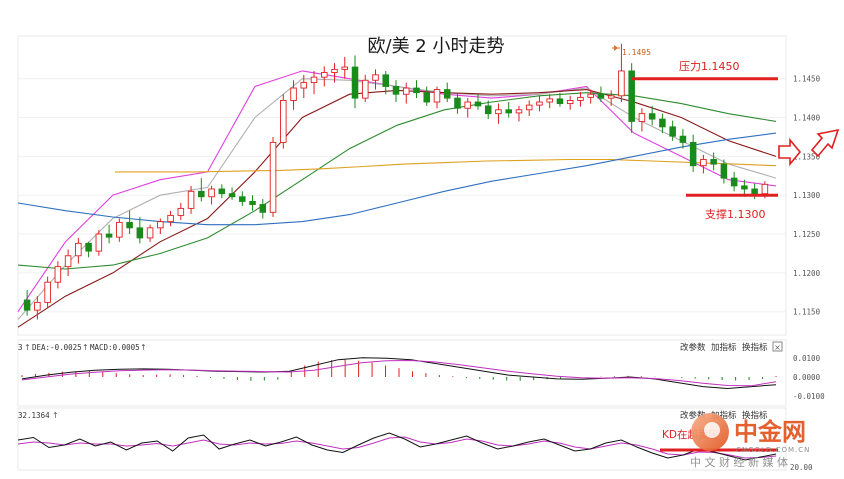 This screenshot has width=844, height=479. I want to click on macd-header-lead: 3, so click(20, 347).